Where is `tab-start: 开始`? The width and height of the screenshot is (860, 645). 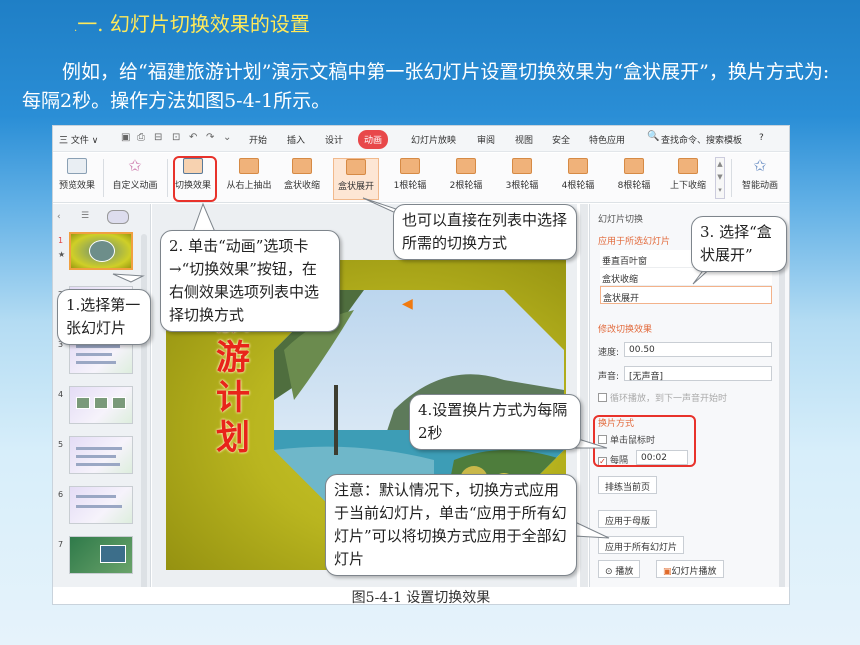 tab-start: 开始 is located at coordinates (258, 139).